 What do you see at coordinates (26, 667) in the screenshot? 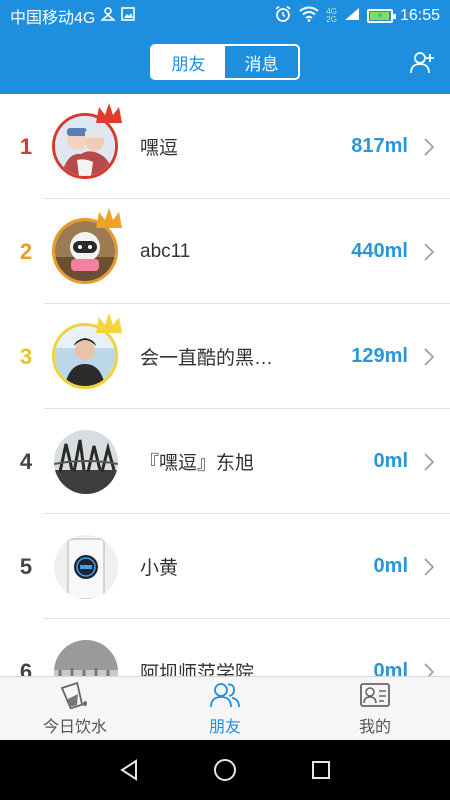
I see `rank-number: 6` at bounding box center [26, 667].